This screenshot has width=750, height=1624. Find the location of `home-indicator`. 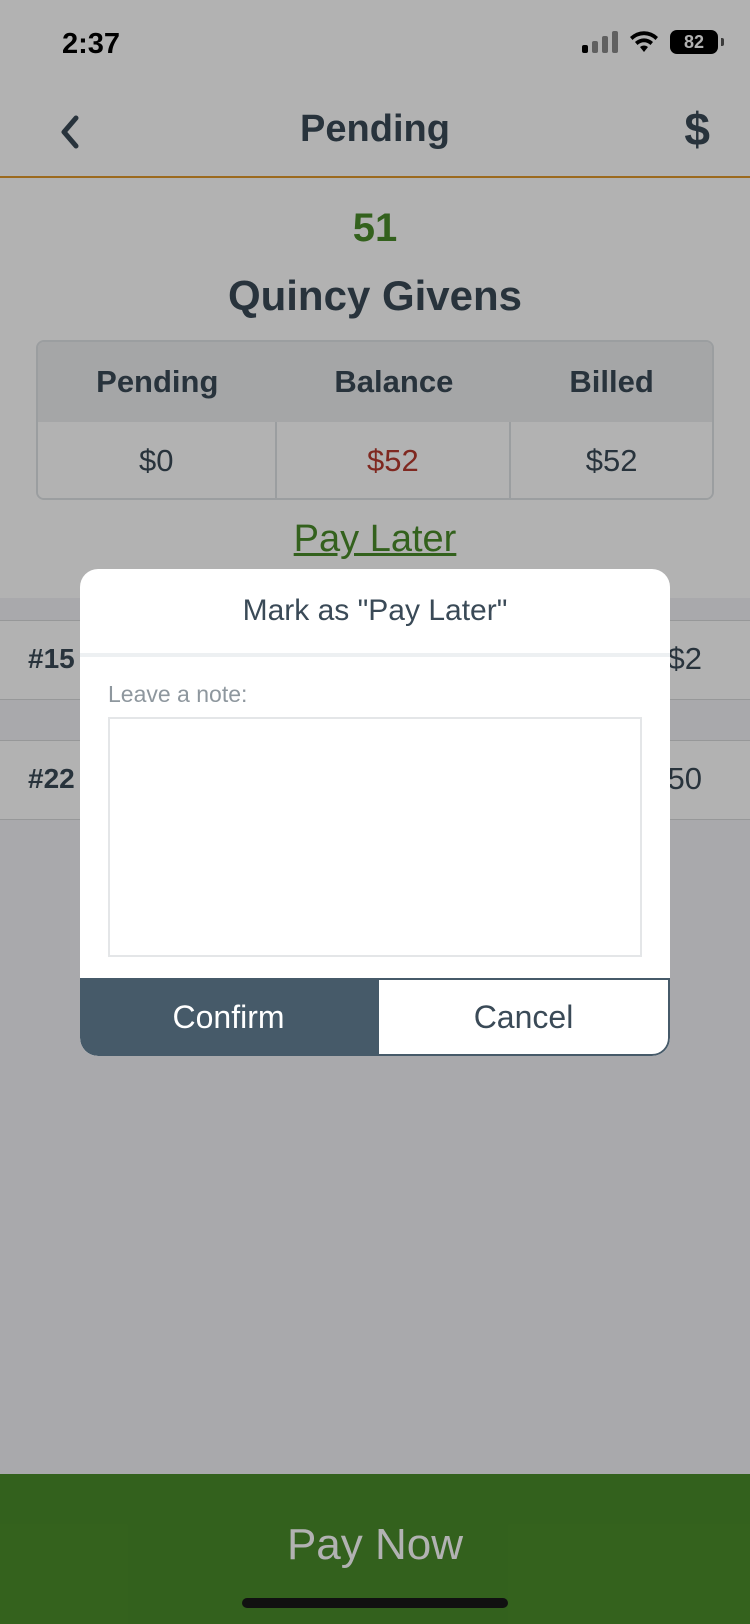

home-indicator is located at coordinates (375, 1603).